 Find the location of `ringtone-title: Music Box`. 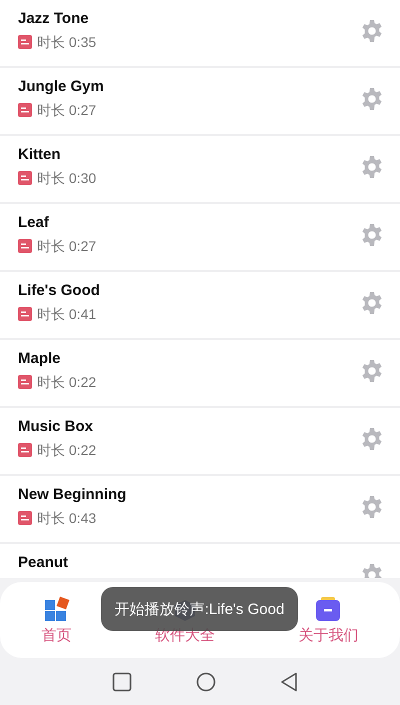

ringtone-title: Music Box is located at coordinates (56, 427).